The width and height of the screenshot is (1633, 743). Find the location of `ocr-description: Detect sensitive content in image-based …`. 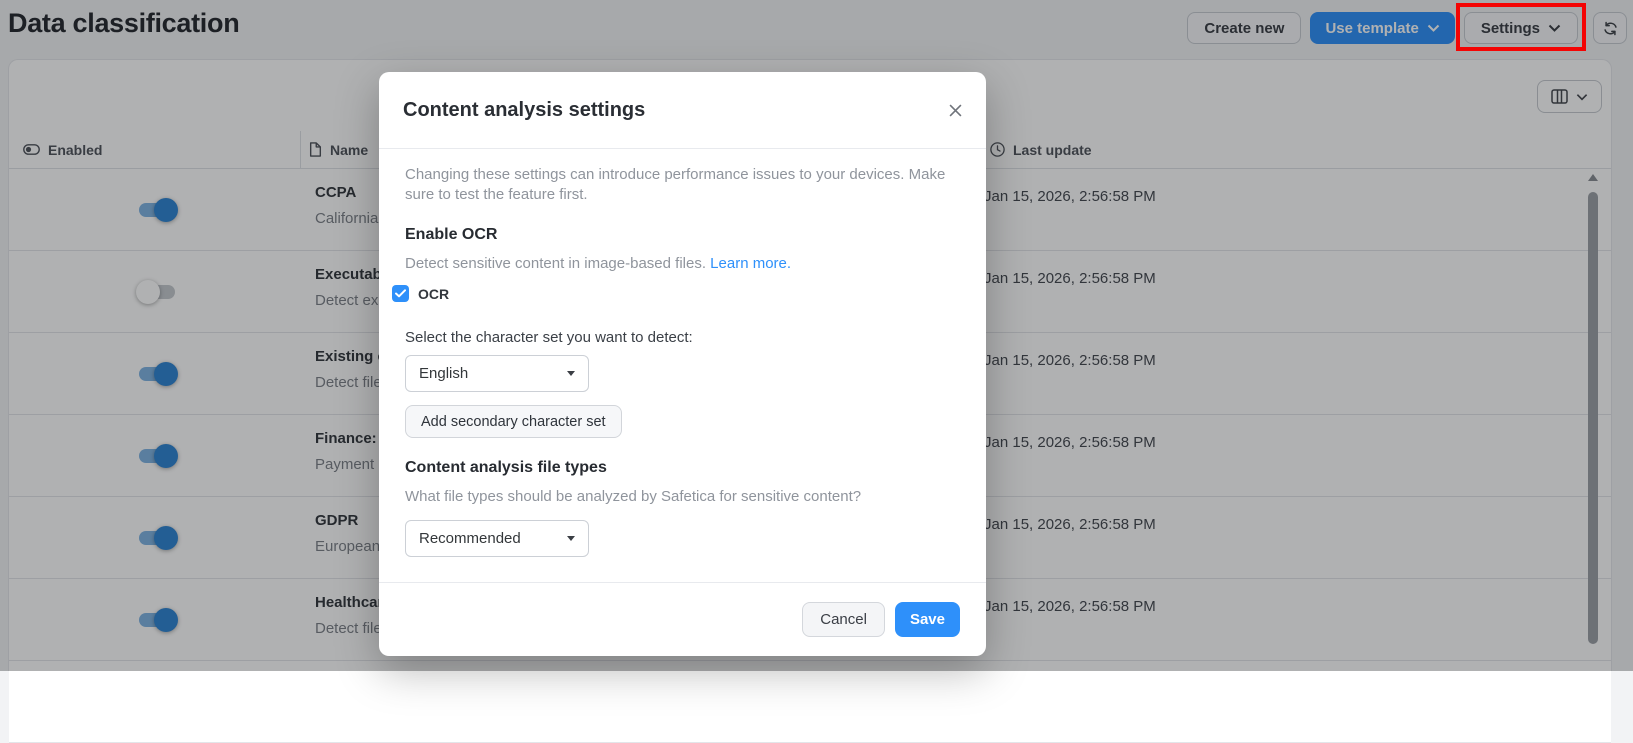

ocr-description: Detect sensitive content in image-based … is located at coordinates (598, 263).